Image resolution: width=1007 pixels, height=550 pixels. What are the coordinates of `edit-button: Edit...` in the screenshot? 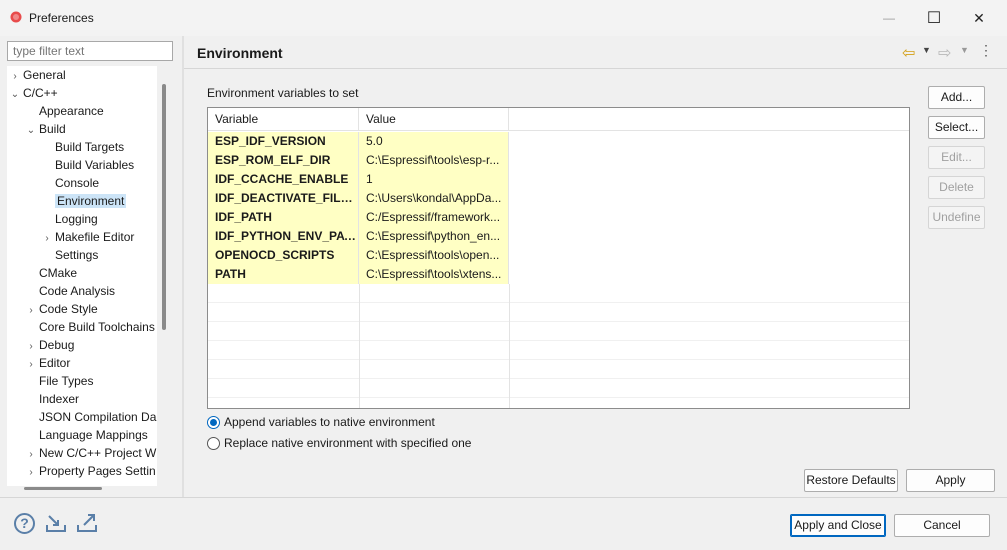 It's located at (956, 157).